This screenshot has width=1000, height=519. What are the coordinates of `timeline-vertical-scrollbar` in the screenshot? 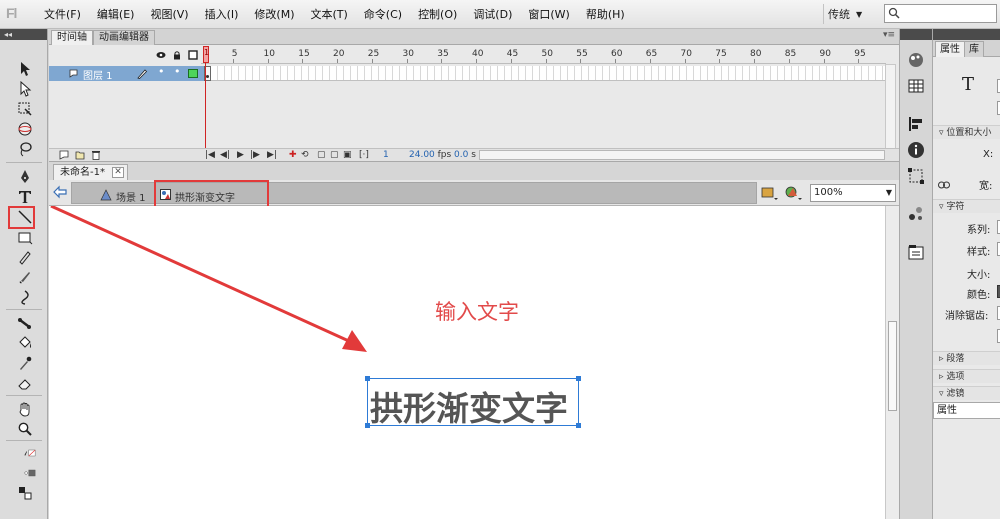 It's located at (890, 106).